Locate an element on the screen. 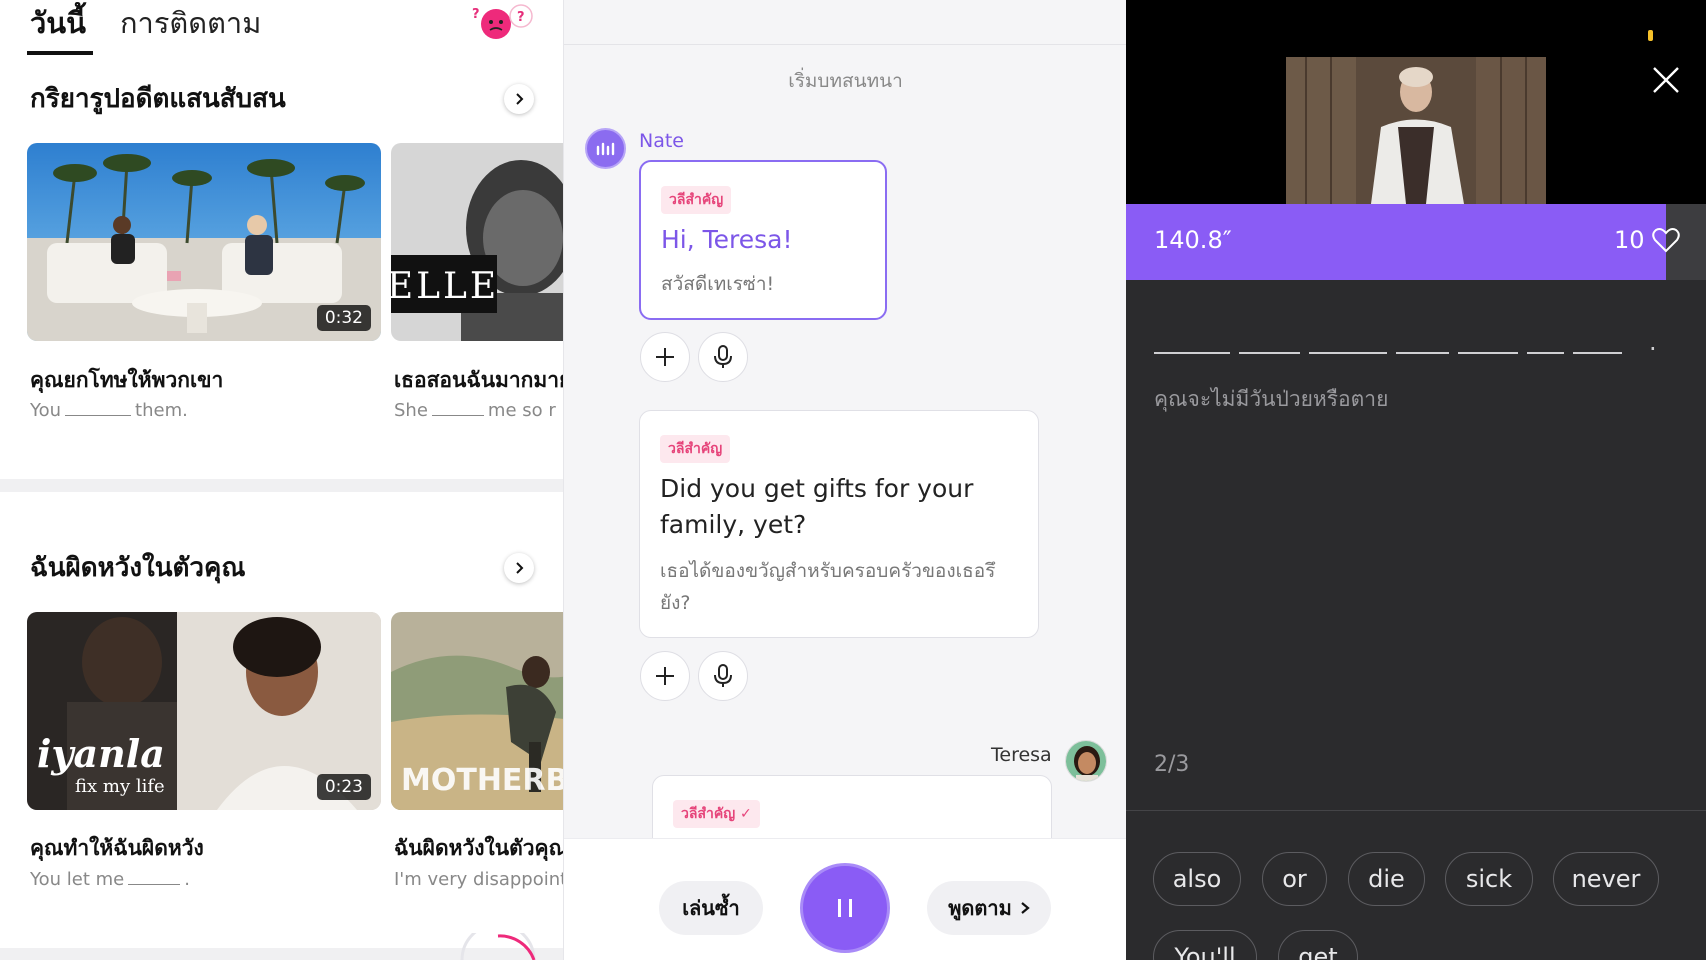 The height and width of the screenshot is (960, 1706). word-chip: die is located at coordinates (1386, 879).